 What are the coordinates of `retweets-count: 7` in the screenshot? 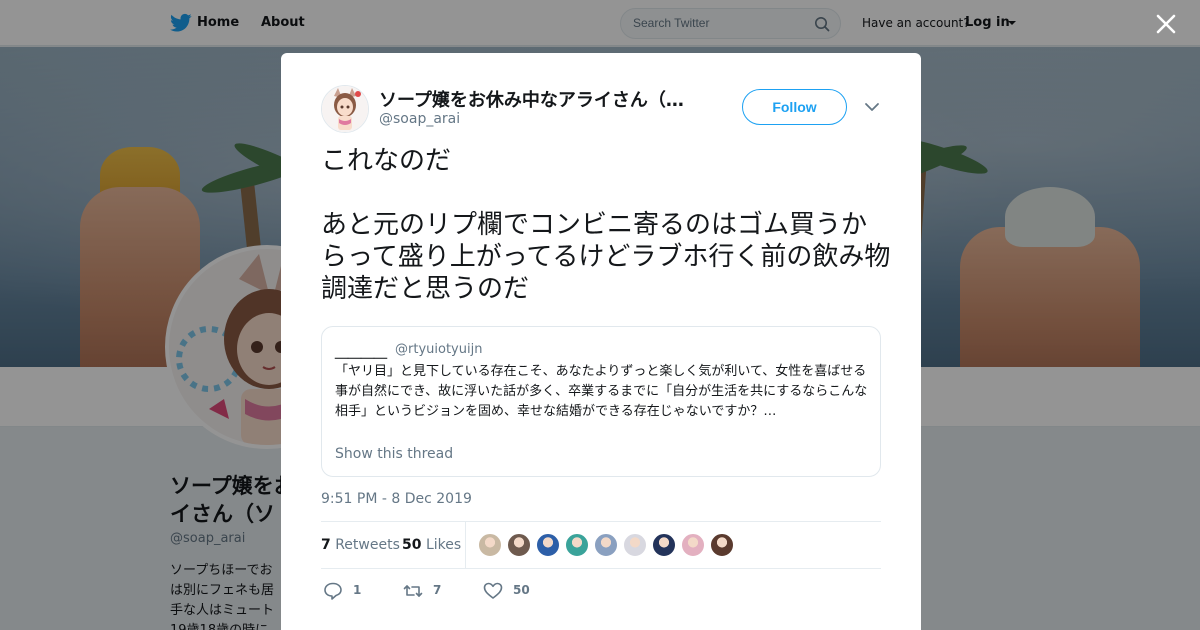 It's located at (326, 545).